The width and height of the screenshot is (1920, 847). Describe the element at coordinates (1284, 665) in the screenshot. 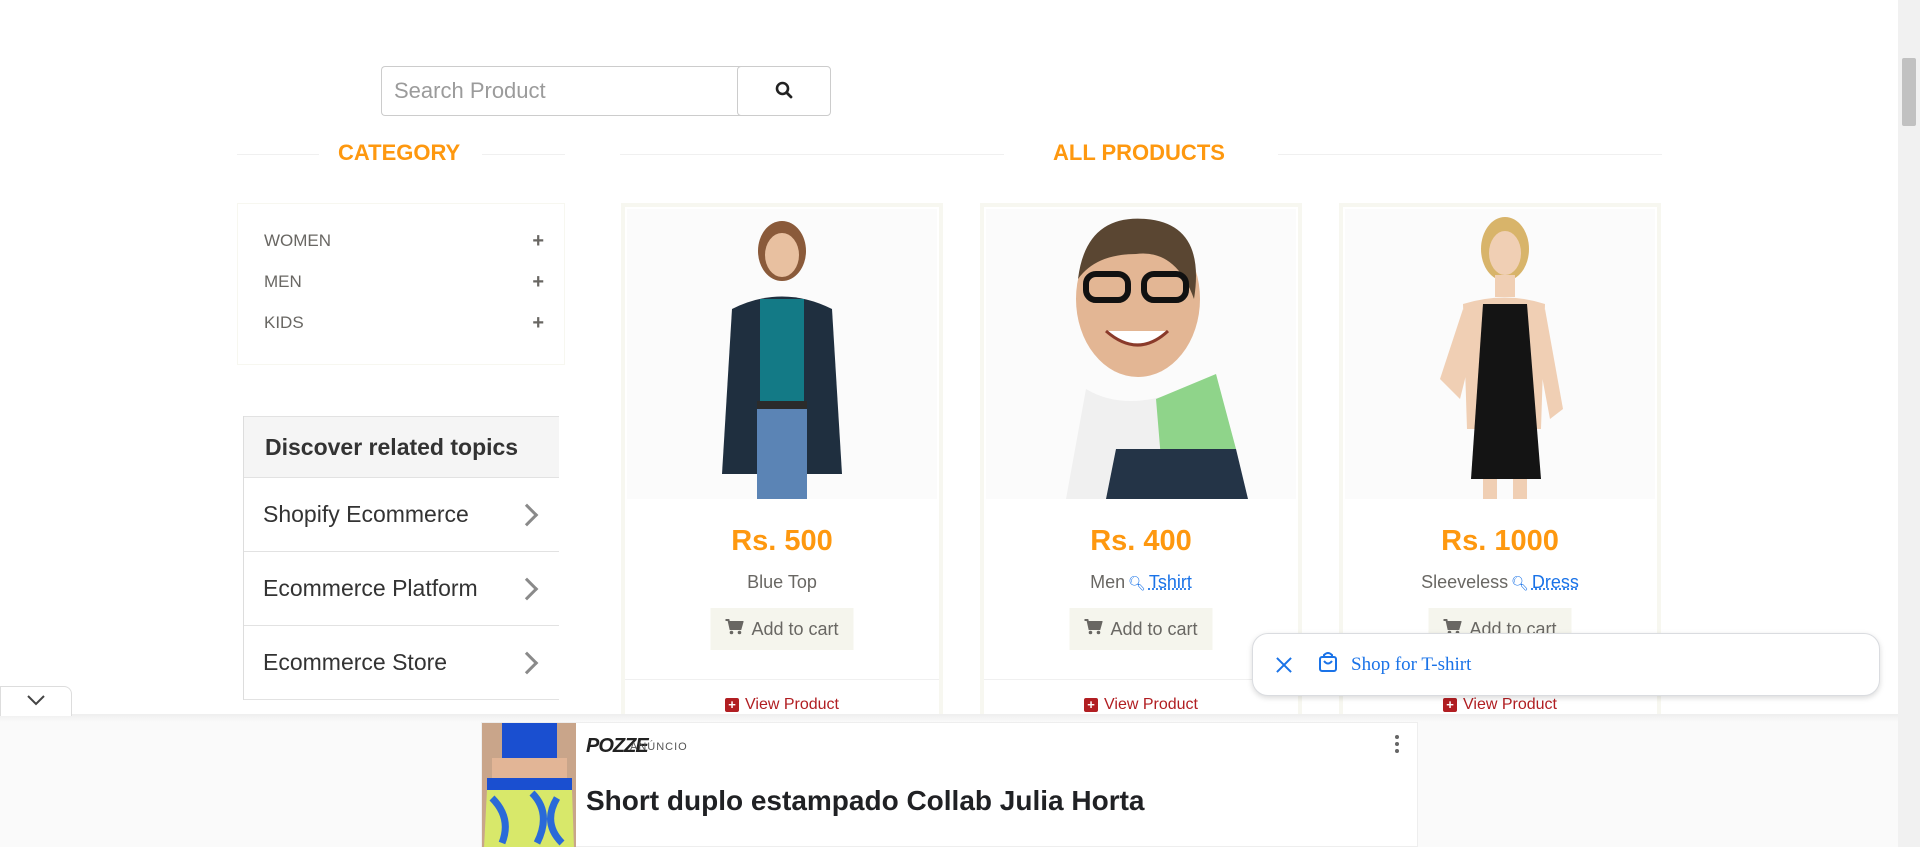

I see `close-icon` at that location.